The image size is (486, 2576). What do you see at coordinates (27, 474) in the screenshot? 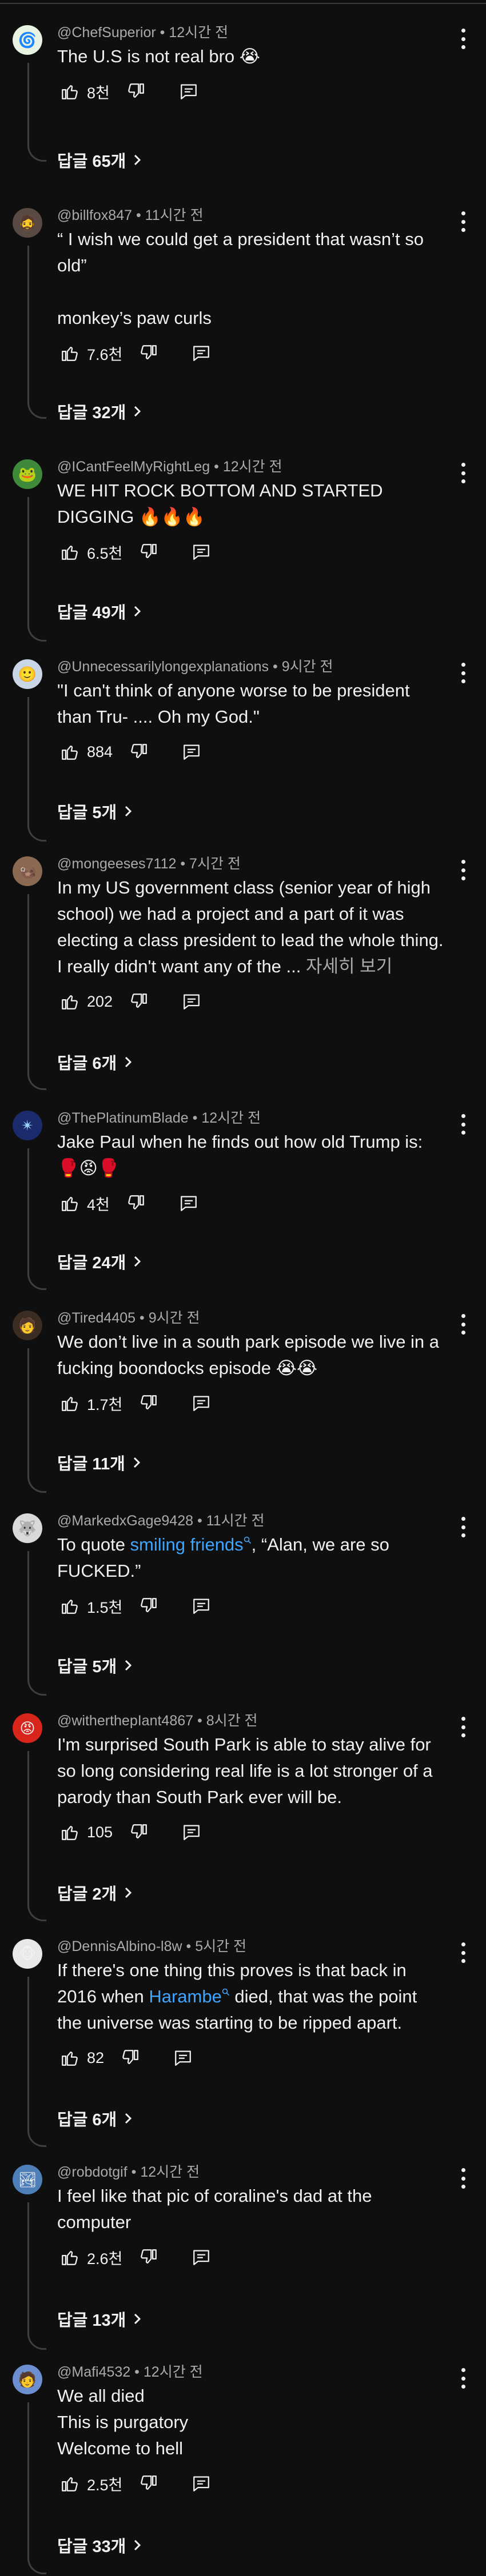
I see `avatar: 🐸` at bounding box center [27, 474].